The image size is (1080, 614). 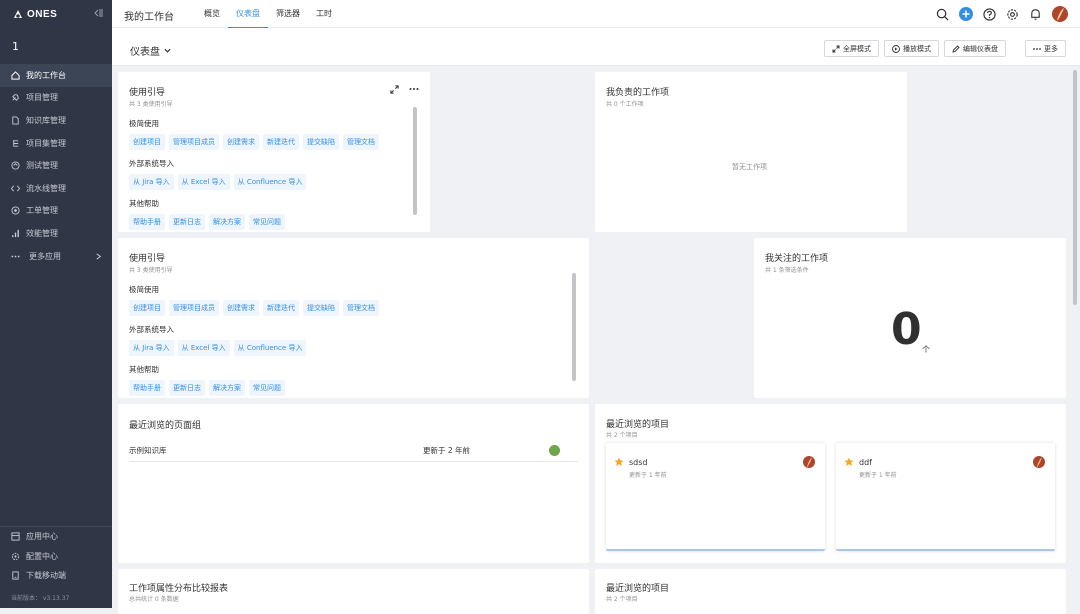 I want to click on guide-tags: 帮助手册 更新日志 解决方案 常见问题, so click(x=254, y=388).